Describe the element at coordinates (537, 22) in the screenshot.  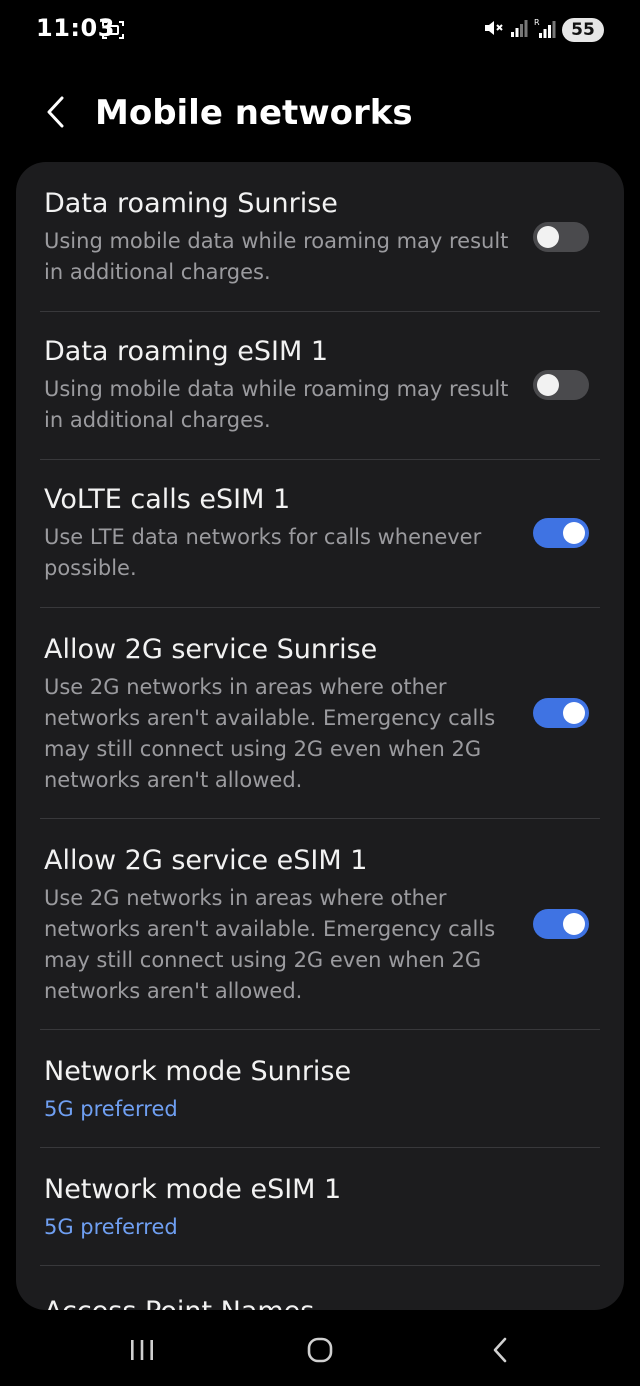
I see `svg-text: R` at that location.